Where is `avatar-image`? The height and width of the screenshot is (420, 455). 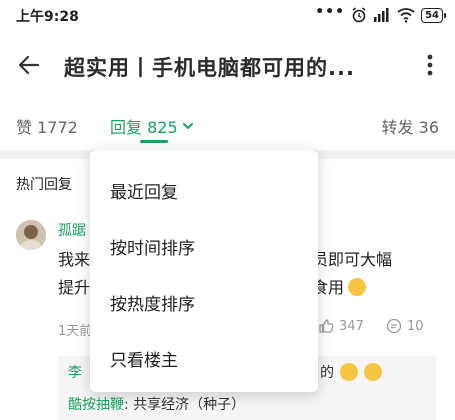
avatar-image is located at coordinates (31, 235).